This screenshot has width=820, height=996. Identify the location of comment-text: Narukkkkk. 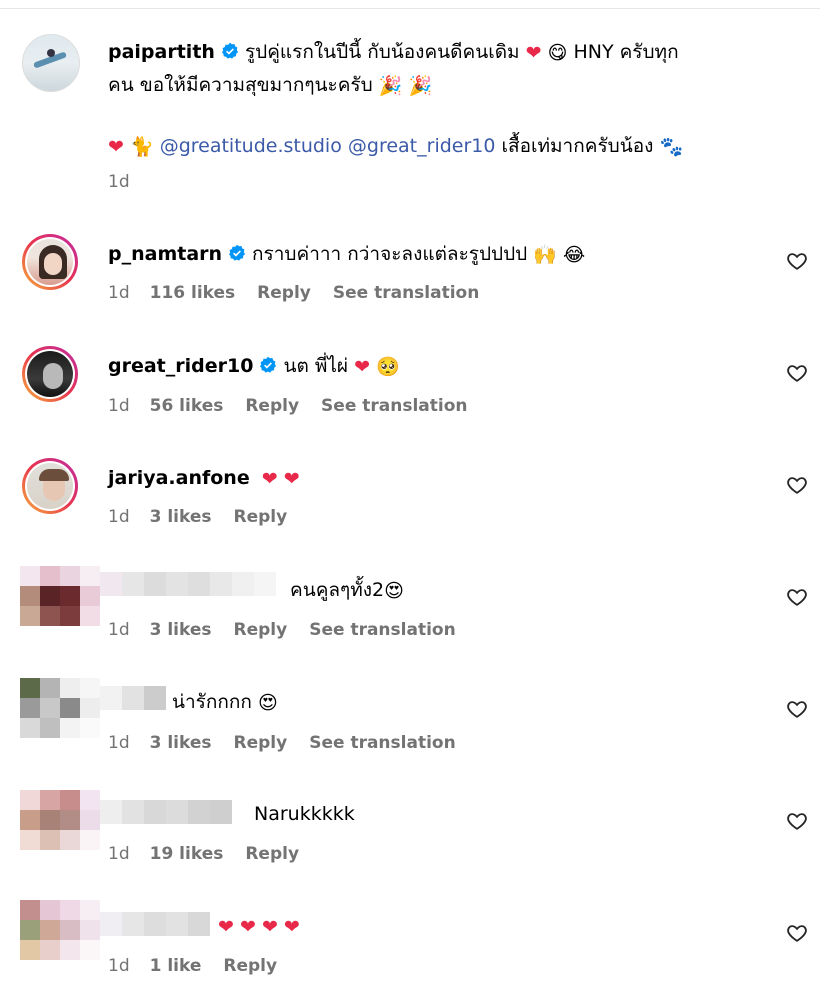
(304, 814).